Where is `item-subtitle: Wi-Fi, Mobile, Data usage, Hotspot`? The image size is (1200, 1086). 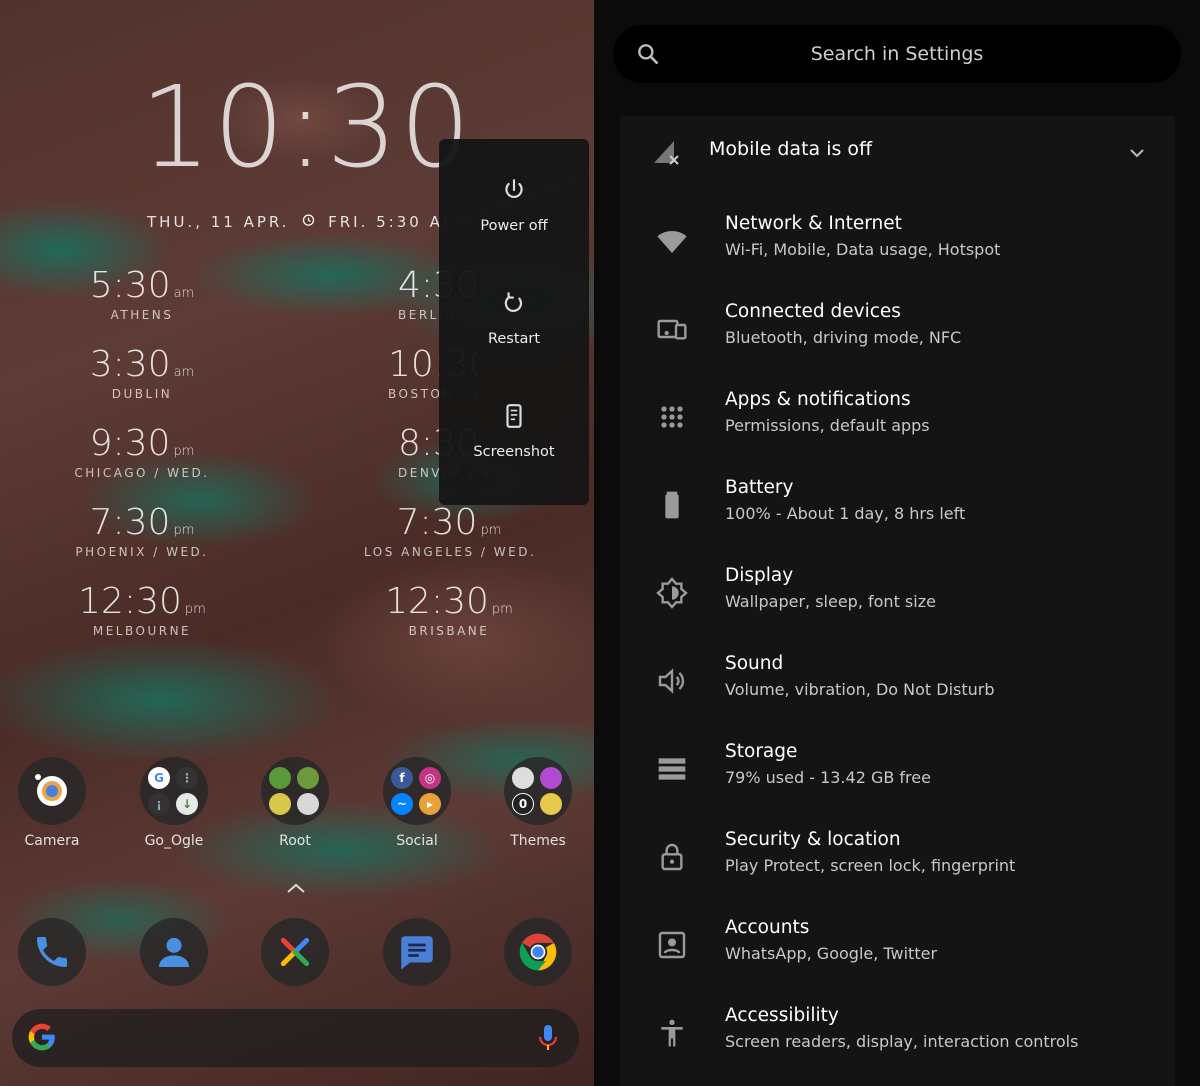
item-subtitle: Wi-Fi, Mobile, Data usage, Hotspot is located at coordinates (863, 249).